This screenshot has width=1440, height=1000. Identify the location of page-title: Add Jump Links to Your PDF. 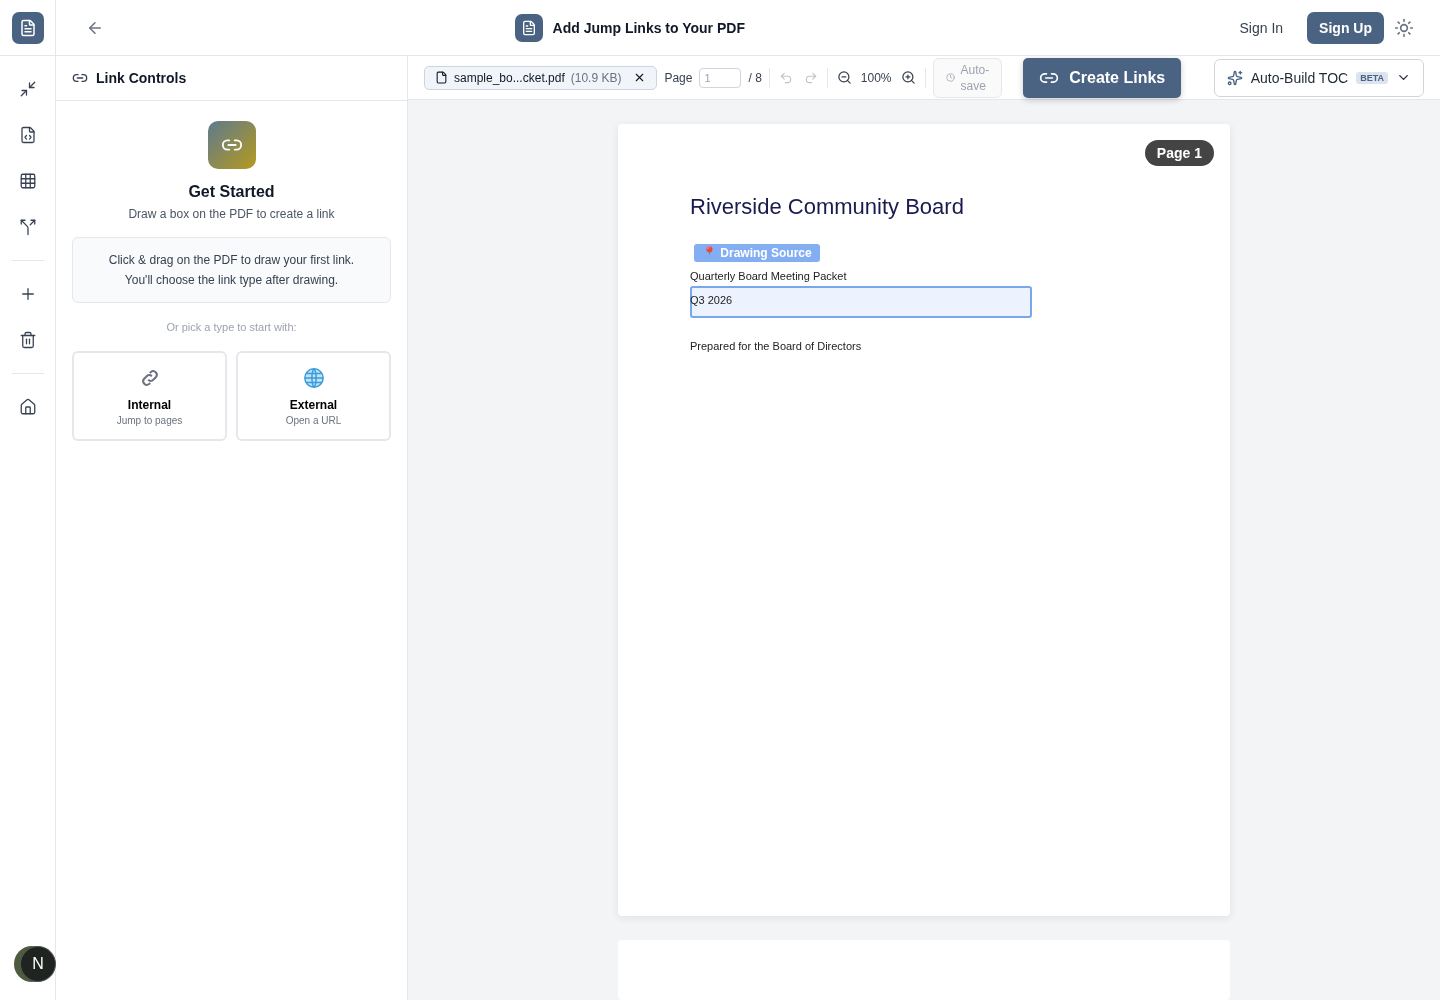
(648, 27).